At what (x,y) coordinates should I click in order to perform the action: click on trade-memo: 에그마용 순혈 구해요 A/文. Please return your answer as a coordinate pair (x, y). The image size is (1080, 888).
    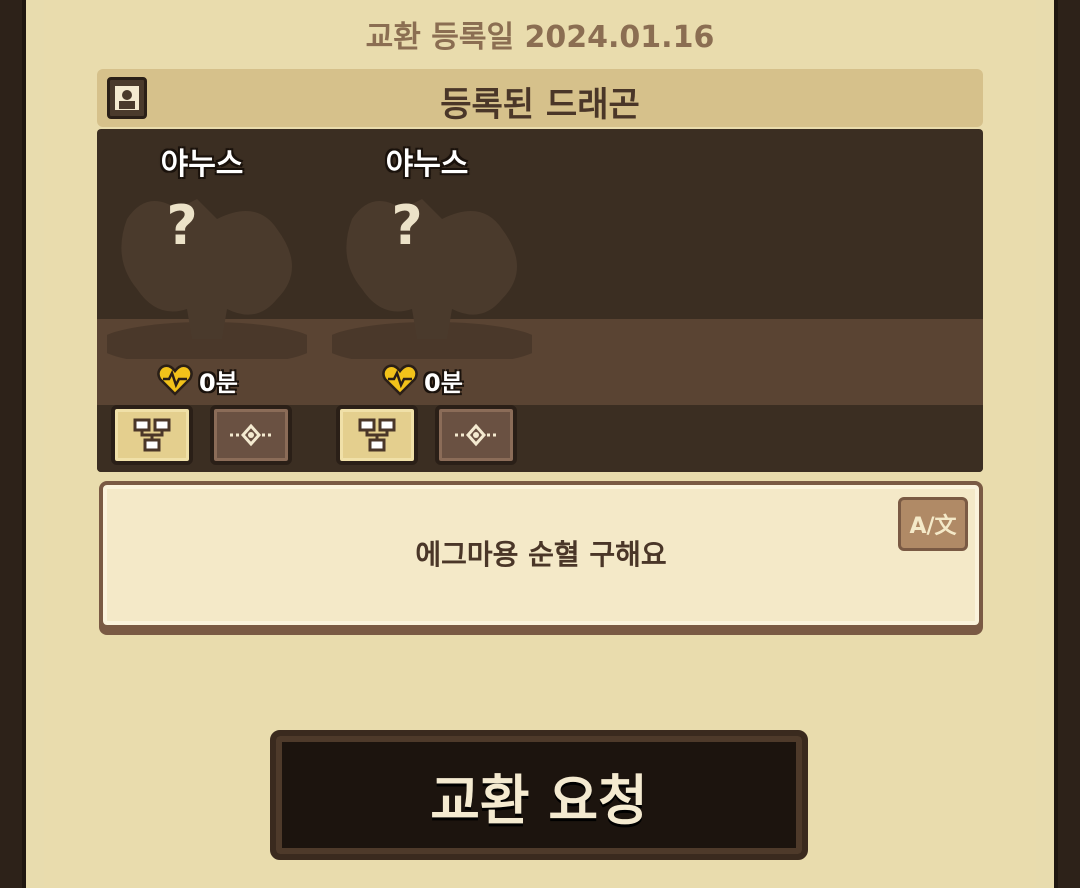
    Looking at the image, I should click on (541, 555).